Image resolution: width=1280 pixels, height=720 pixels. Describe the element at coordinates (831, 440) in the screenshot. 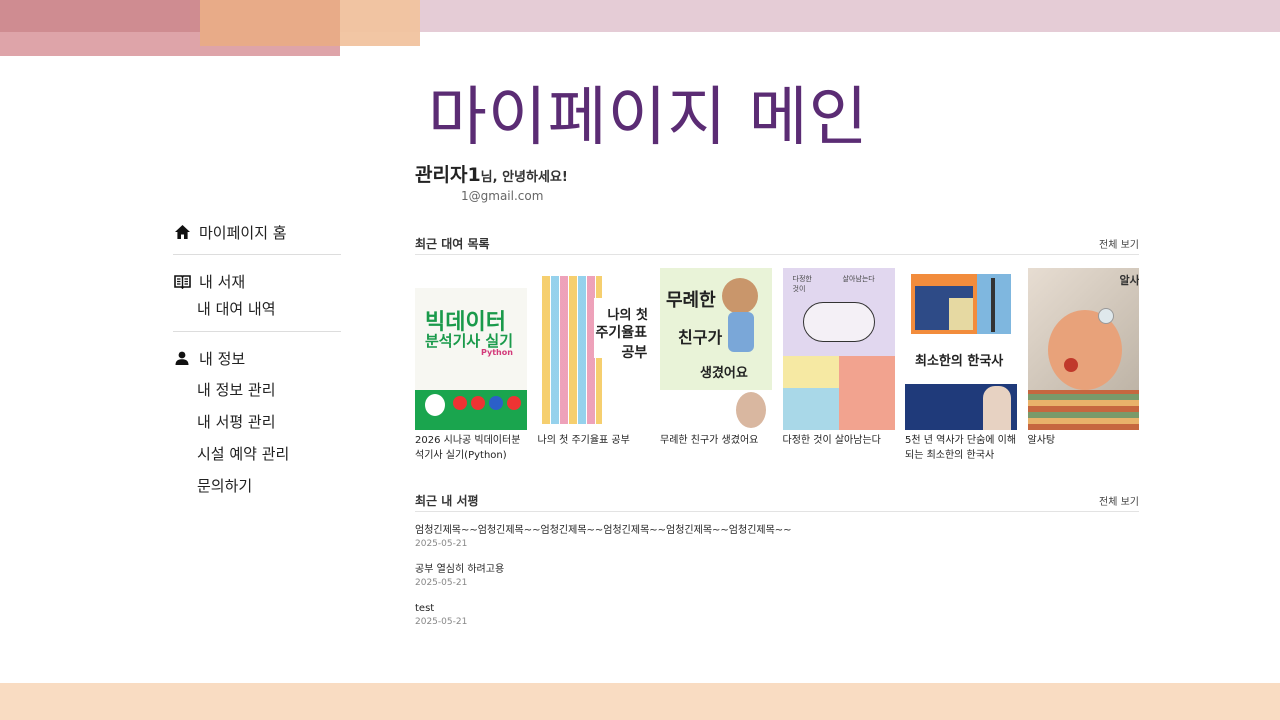

I see `book-title: 다정한 것이 살아남는다` at that location.